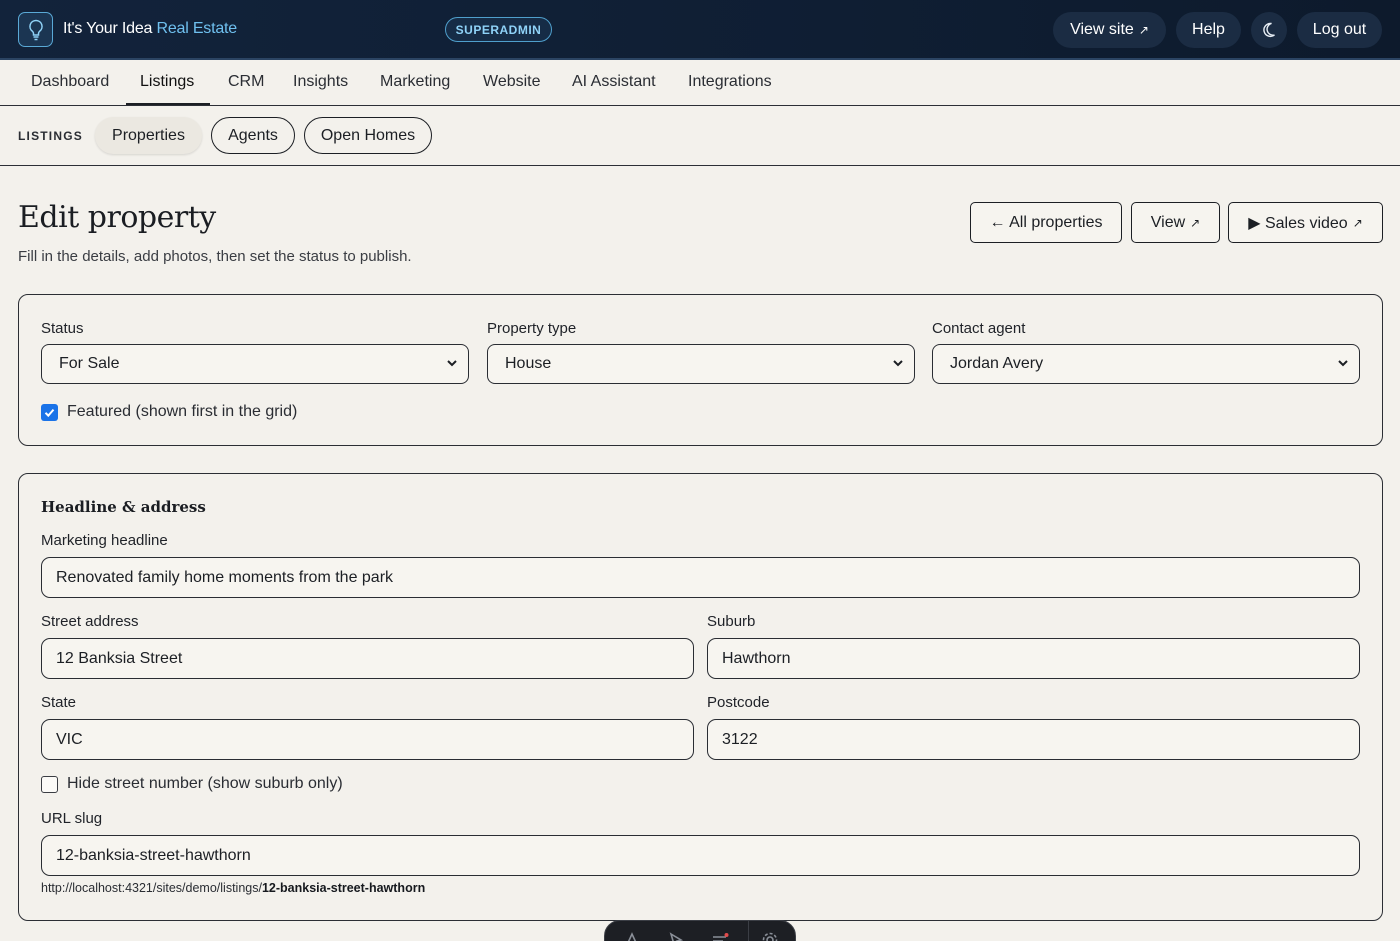  What do you see at coordinates (1298, 223) in the screenshot?
I see `sales-video-label: ▶ Sales video` at bounding box center [1298, 223].